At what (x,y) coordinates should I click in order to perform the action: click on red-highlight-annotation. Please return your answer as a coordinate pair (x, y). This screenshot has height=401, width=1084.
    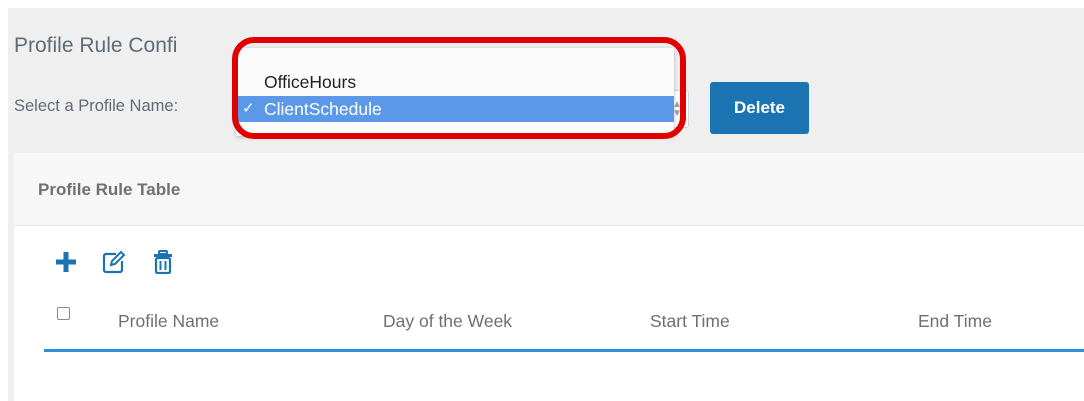
    Looking at the image, I should click on (459, 88).